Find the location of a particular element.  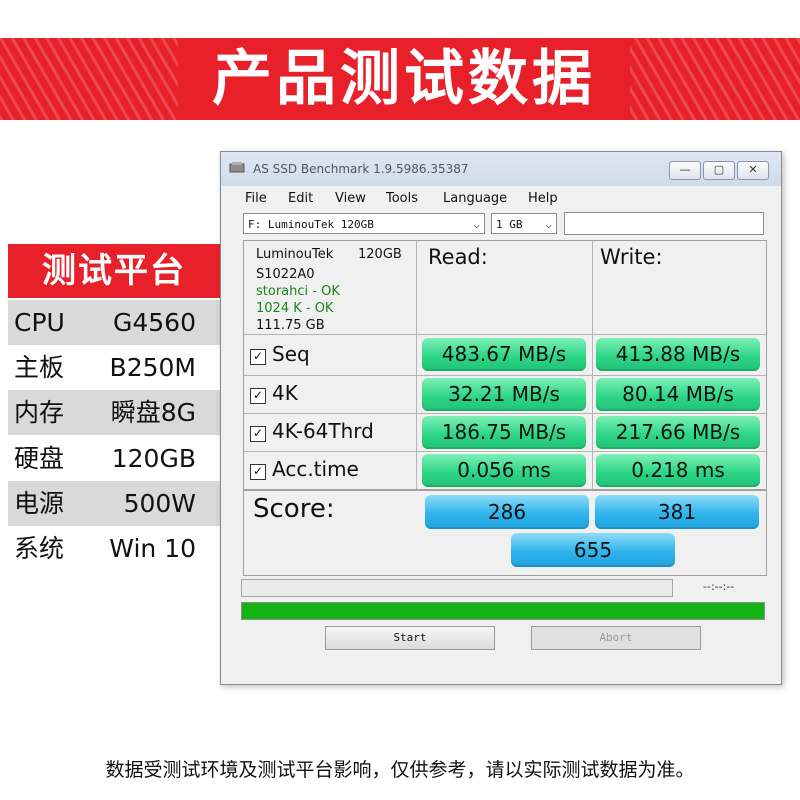

acc-write-value: 0.218 ms is located at coordinates (678, 470).